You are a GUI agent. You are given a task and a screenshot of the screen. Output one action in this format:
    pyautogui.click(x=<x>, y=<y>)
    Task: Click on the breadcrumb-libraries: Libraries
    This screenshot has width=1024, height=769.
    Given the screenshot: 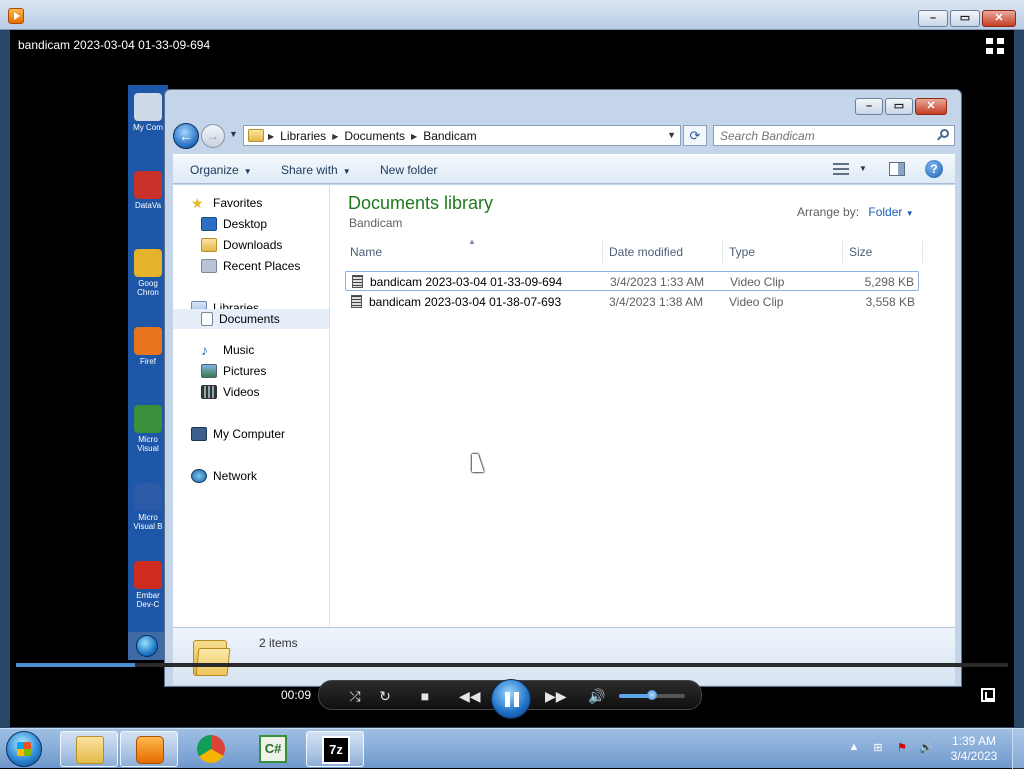 What is the action you would take?
    pyautogui.click(x=303, y=136)
    